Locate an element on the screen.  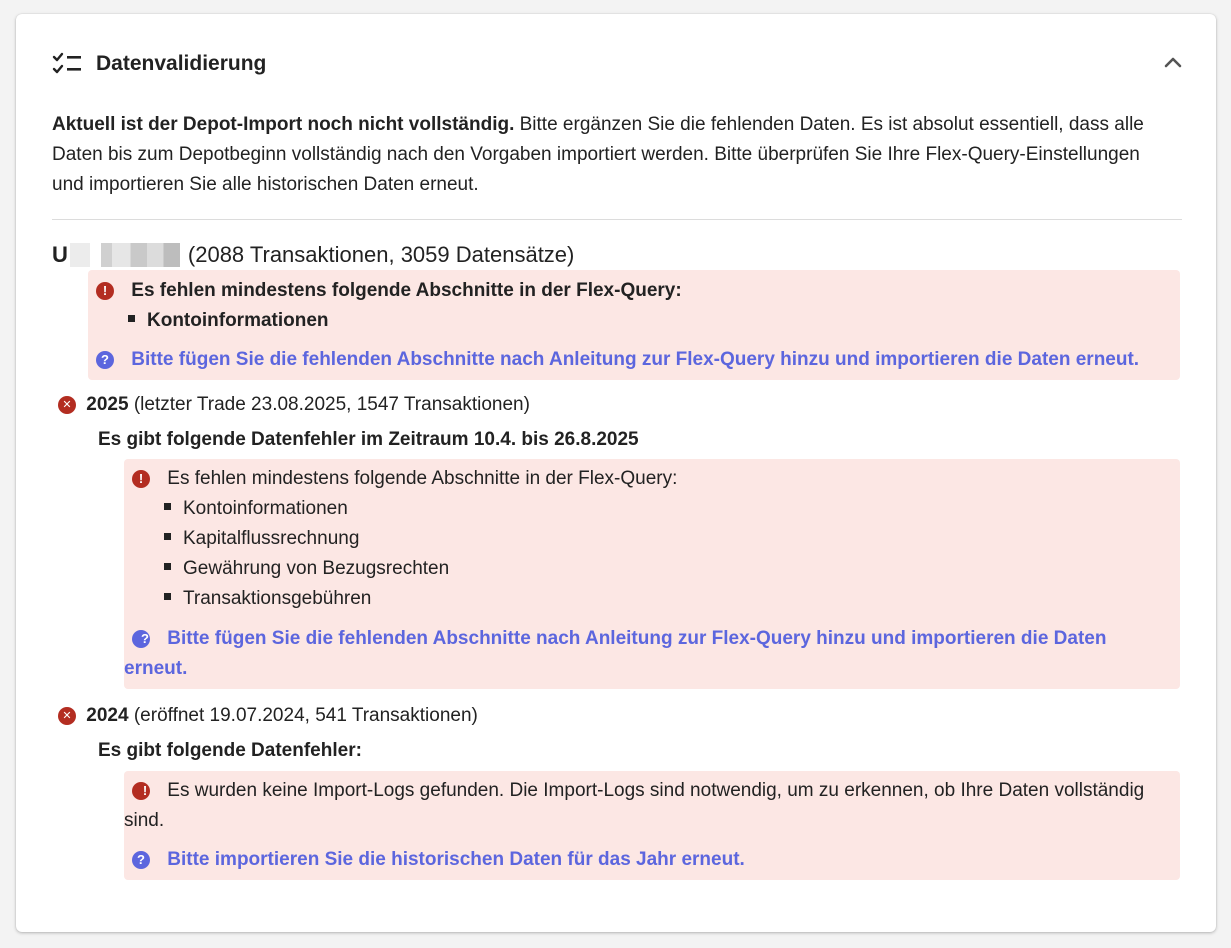
divider is located at coordinates (617, 219).